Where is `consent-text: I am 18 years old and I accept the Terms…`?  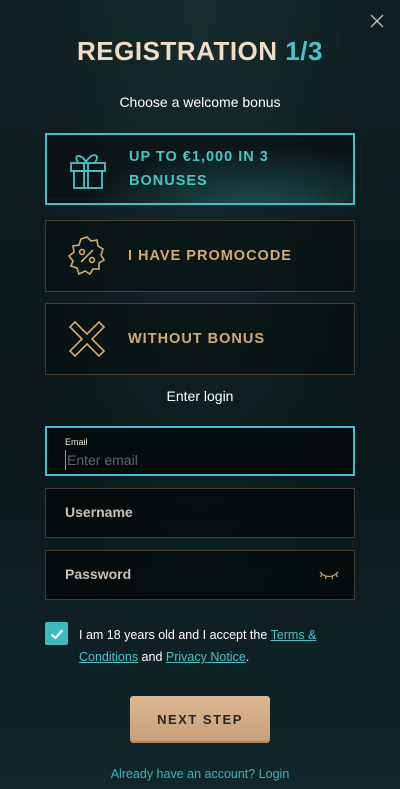 consent-text: I am 18 years old and I accept the Terms… is located at coordinates (198, 646).